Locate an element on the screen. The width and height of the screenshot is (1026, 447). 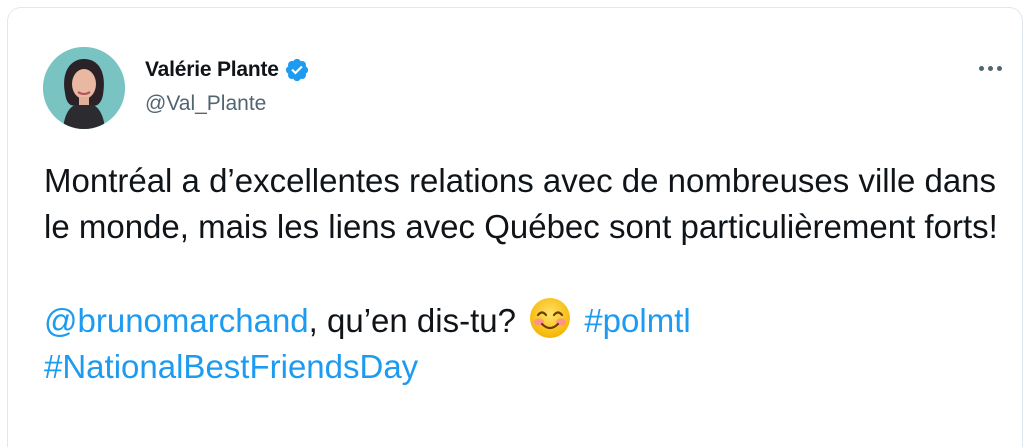
hashtag-polmtl-link: #polmtl is located at coordinates (637, 320).